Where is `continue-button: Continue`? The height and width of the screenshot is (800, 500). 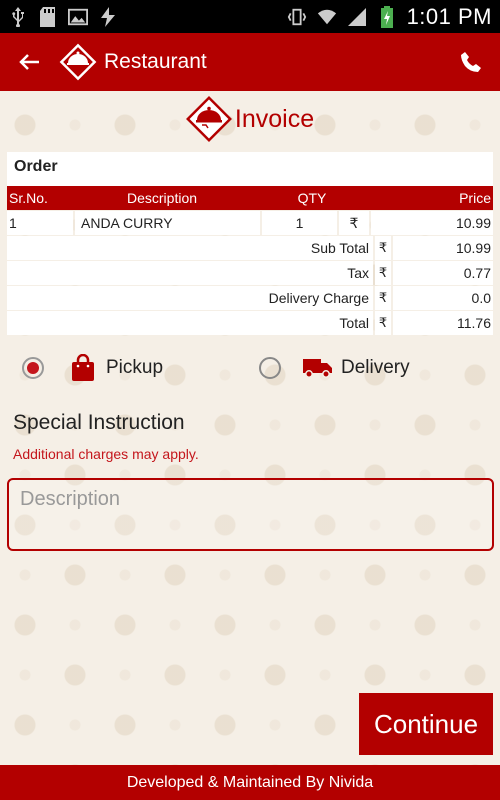
continue-button: Continue is located at coordinates (426, 724).